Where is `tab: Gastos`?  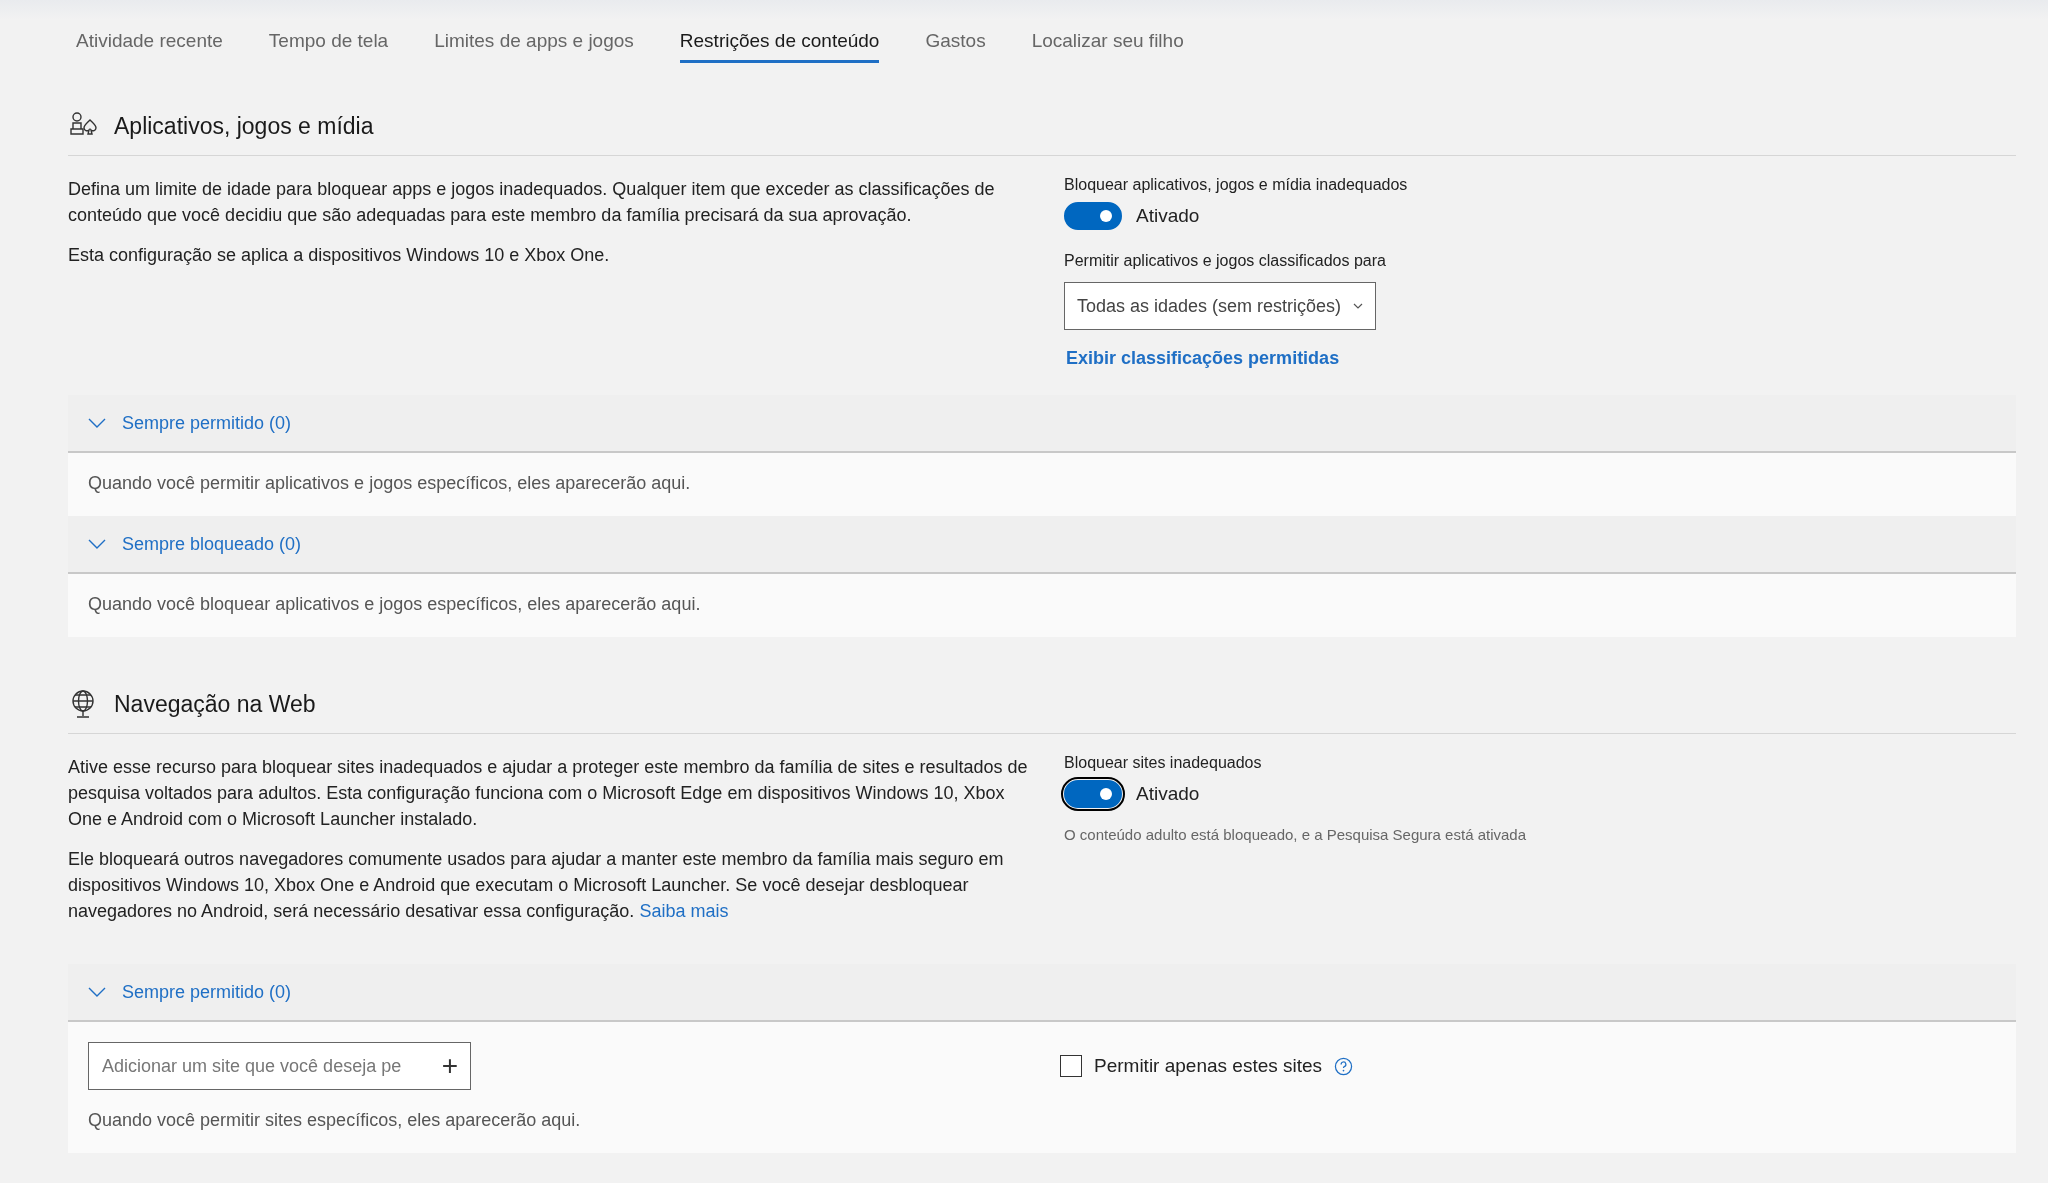
tab: Gastos is located at coordinates (955, 46).